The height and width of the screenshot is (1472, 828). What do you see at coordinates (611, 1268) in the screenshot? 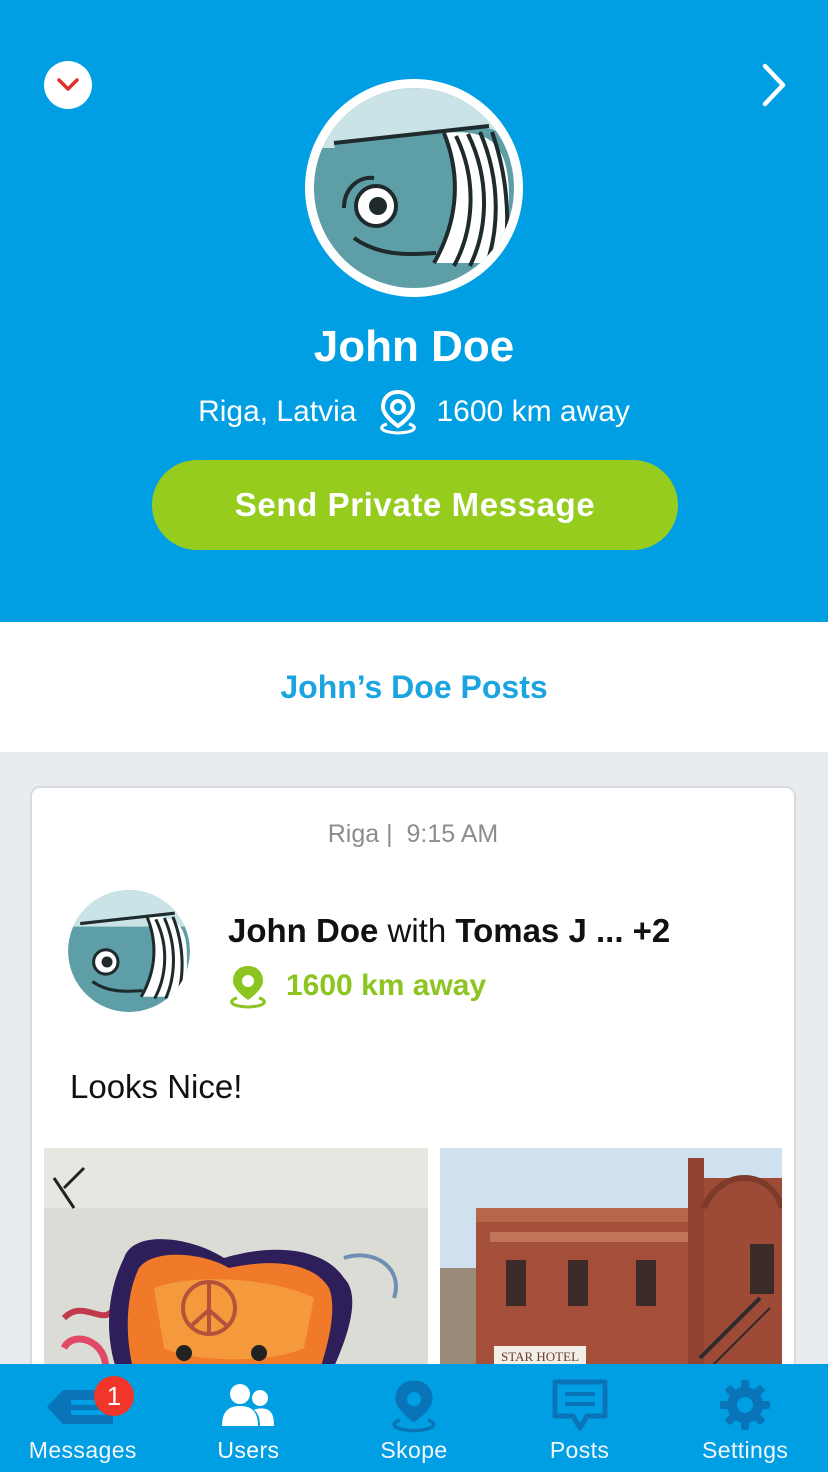
I see `post-photo-building: STAR HOTEL` at bounding box center [611, 1268].